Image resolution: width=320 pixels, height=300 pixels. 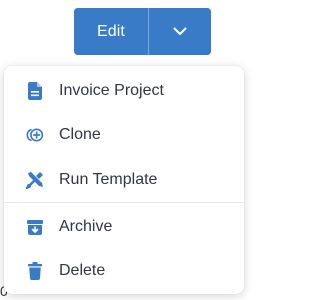 I want to click on menu-item-archive: Archive, so click(x=124, y=227).